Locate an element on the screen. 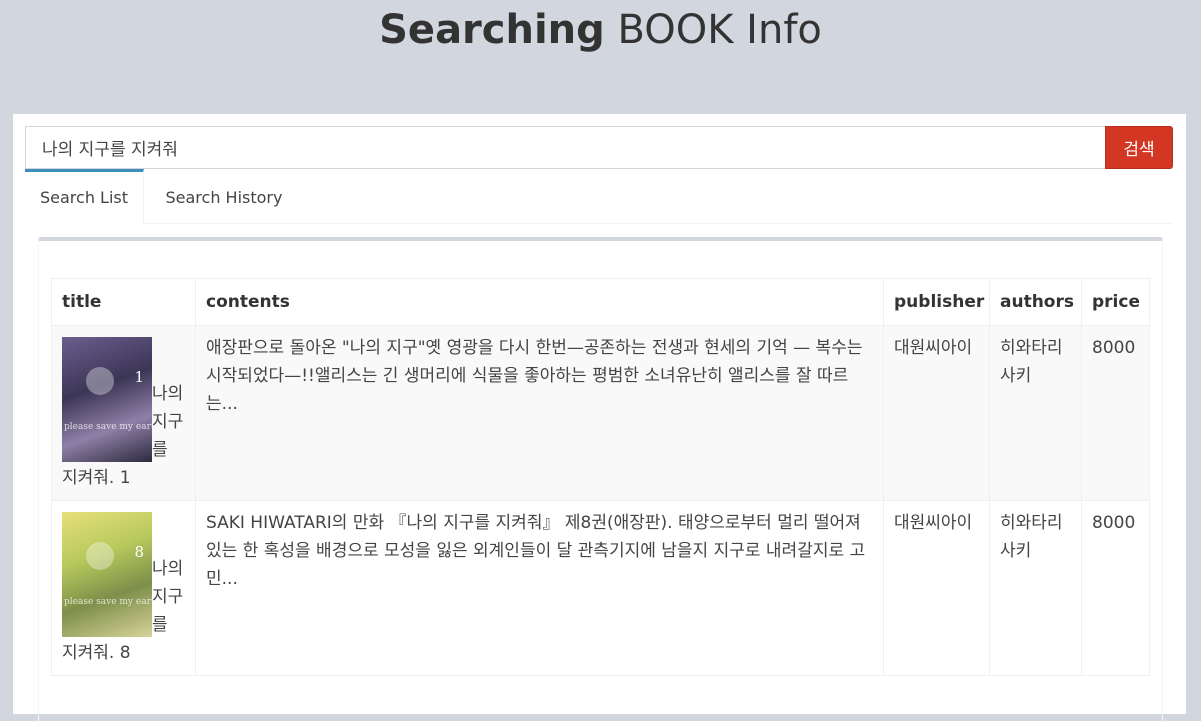 The image size is (1201, 721). page-title: Searching BOOK Info is located at coordinates (600, 30).